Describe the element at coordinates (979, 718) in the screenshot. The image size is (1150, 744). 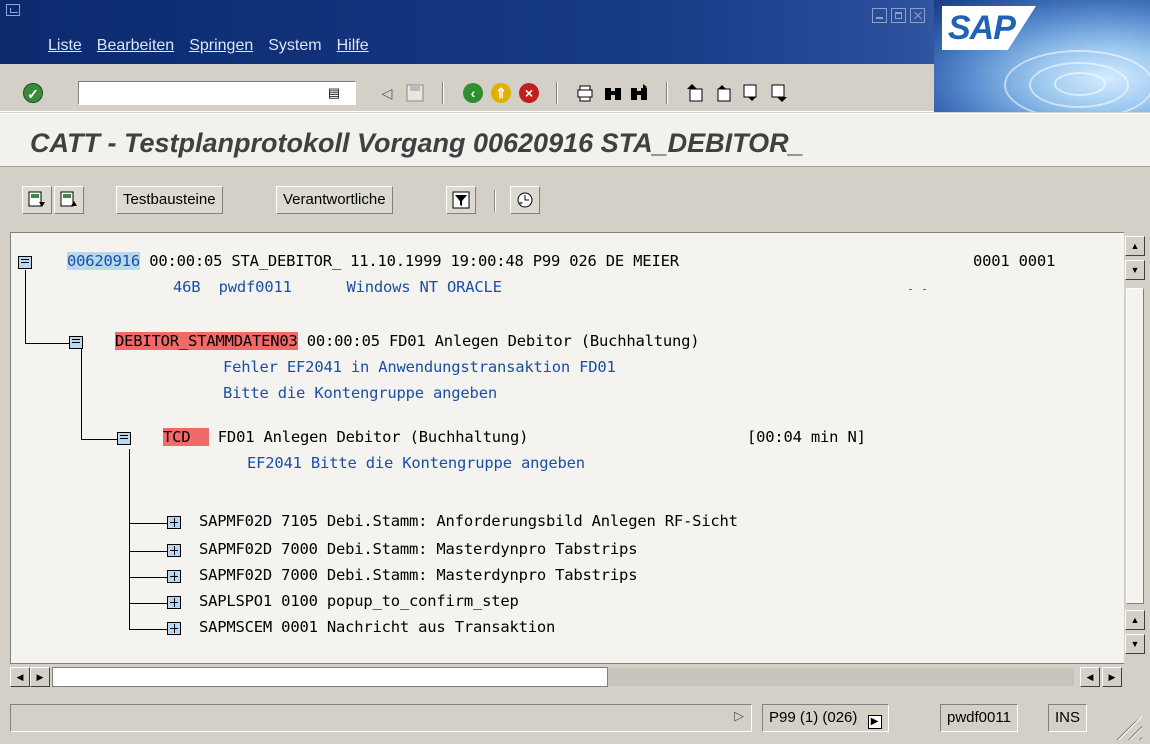
I see `server-field: pwdf0011` at that location.